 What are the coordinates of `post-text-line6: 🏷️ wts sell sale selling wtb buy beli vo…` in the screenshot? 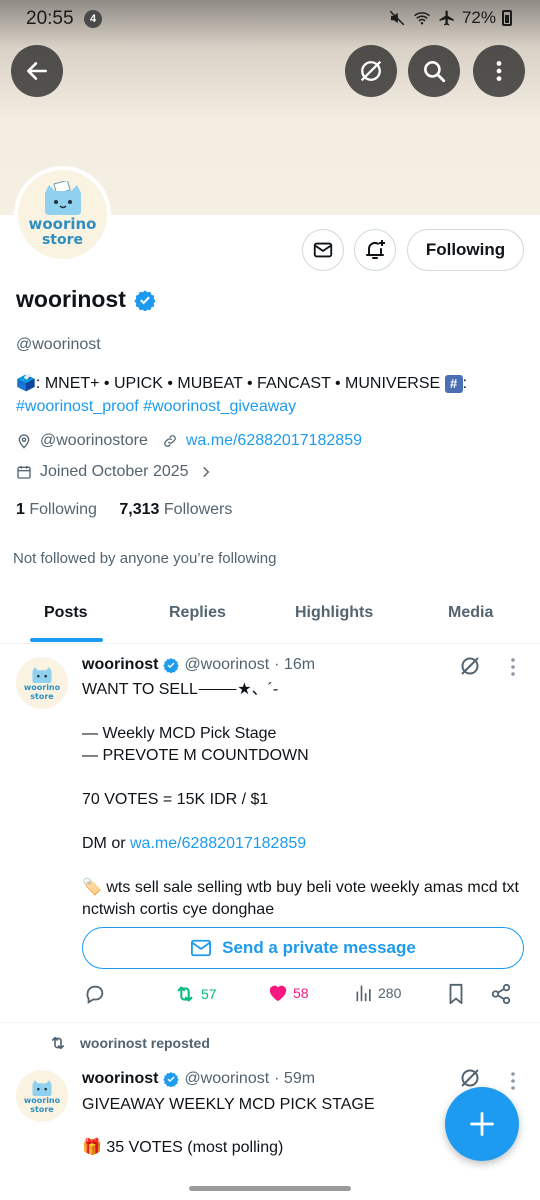 It's located at (302, 899).